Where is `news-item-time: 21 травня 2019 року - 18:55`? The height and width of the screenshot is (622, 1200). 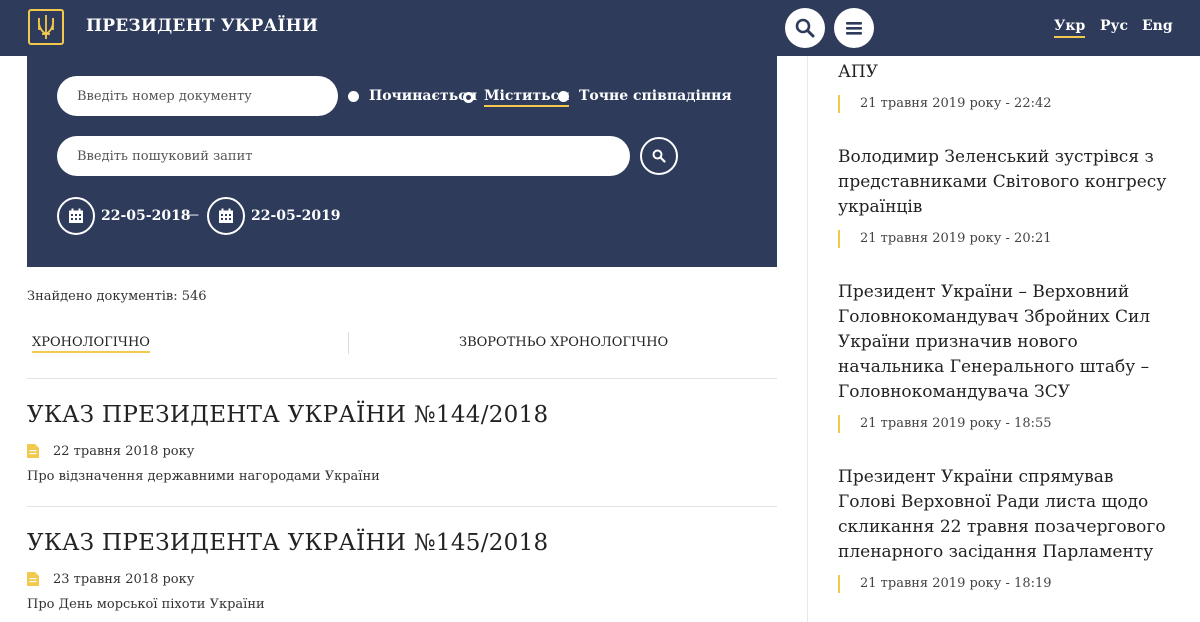
news-item-time: 21 травня 2019 року - 18:55 is located at coordinates (945, 424).